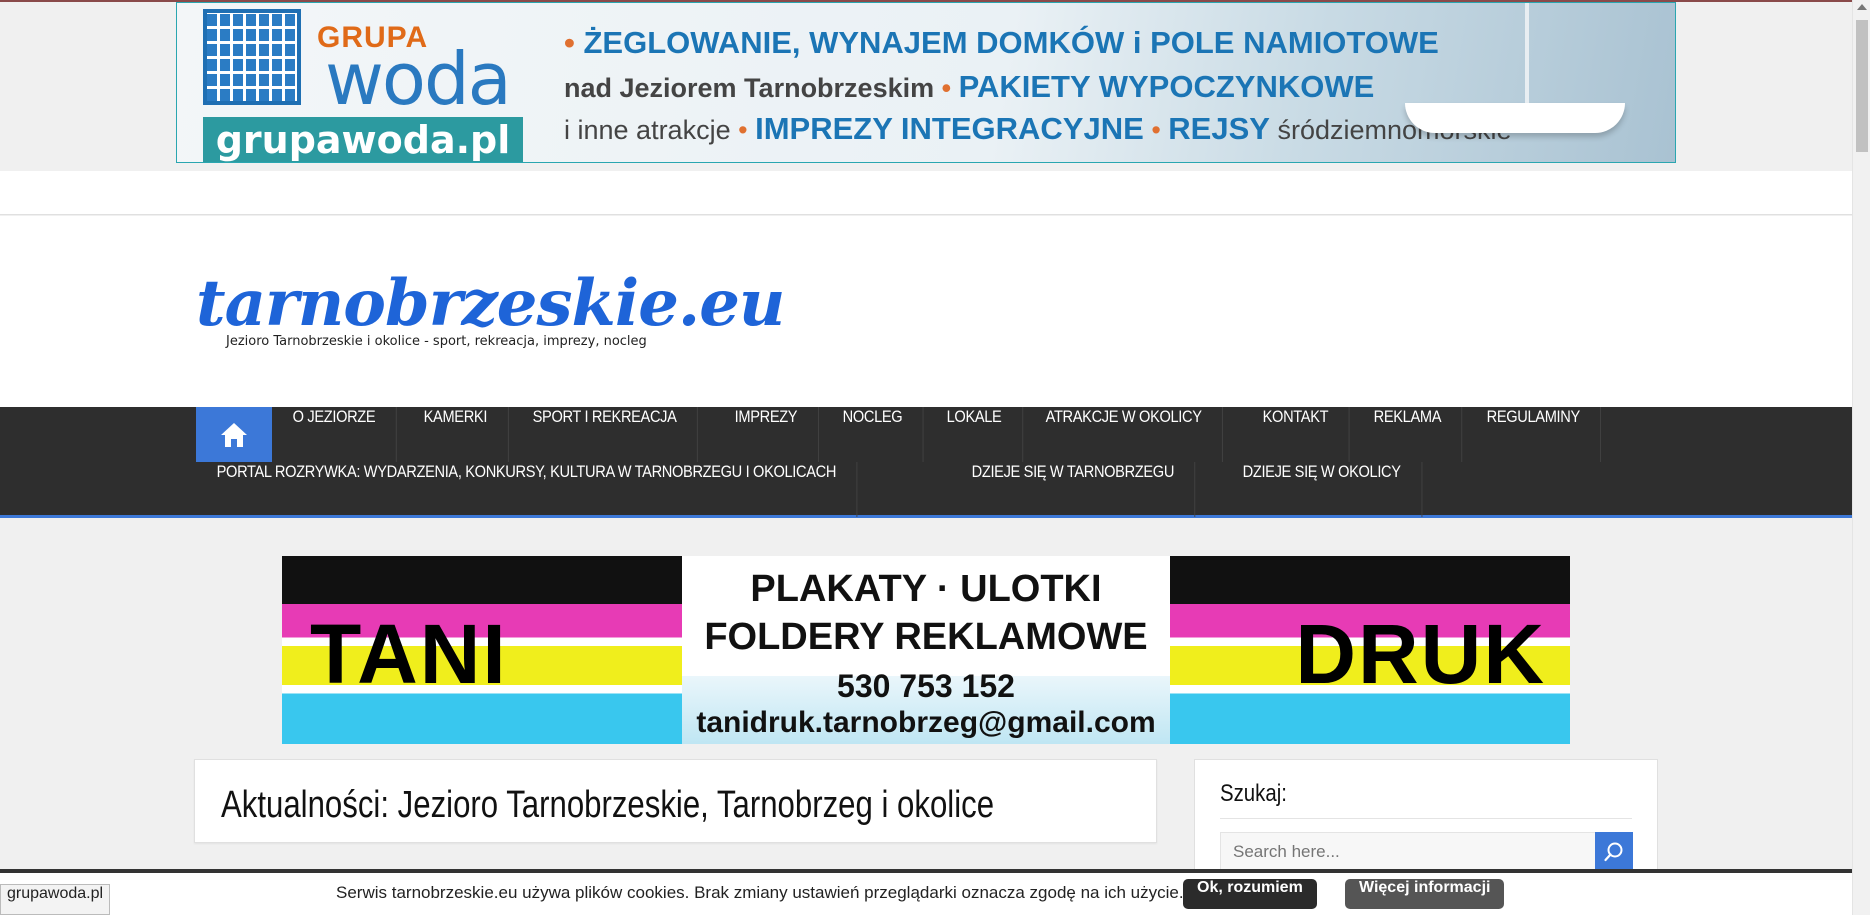 The image size is (1870, 915). Describe the element at coordinates (749, 88) in the screenshot. I see `banner-text: nad Jeziorem Tarnobrzeskim` at that location.